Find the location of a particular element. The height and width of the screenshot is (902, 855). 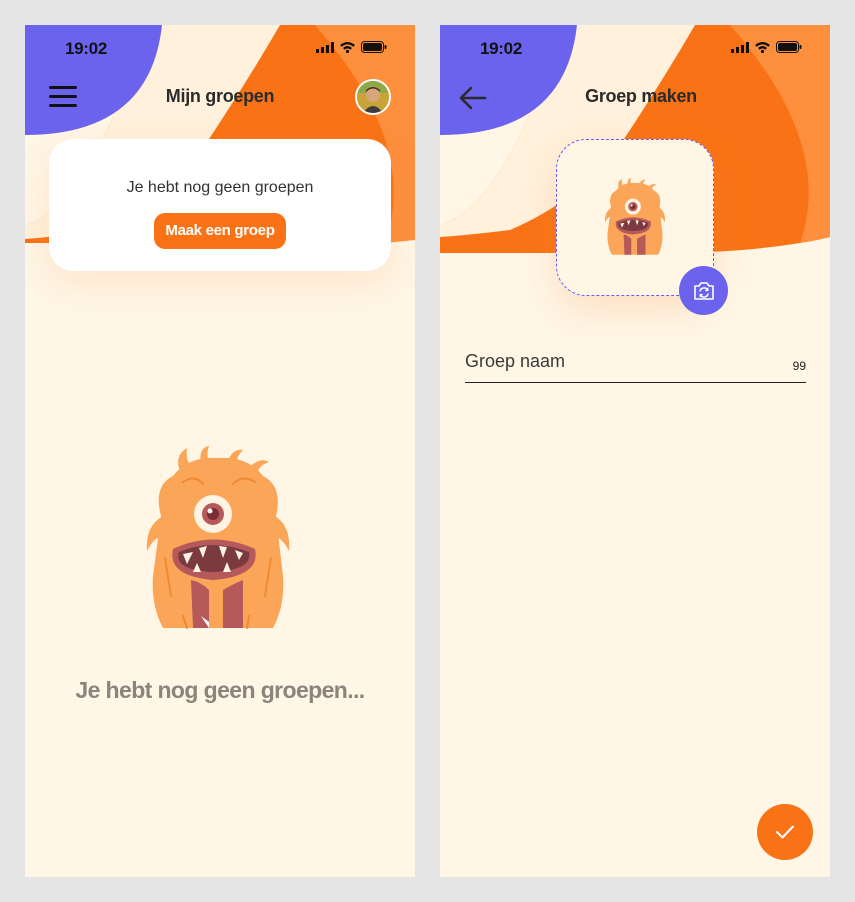

avatar-image is located at coordinates (373, 97).